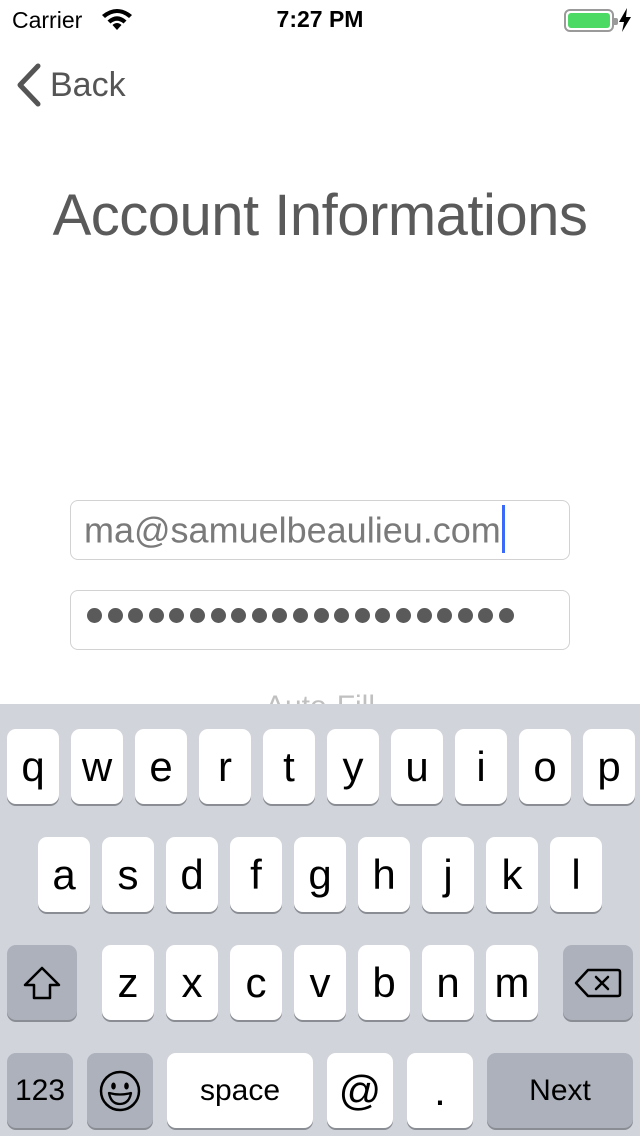 This screenshot has height=1136, width=640. I want to click on email-text: ma@samuelbeaulieu.com, so click(292, 530).